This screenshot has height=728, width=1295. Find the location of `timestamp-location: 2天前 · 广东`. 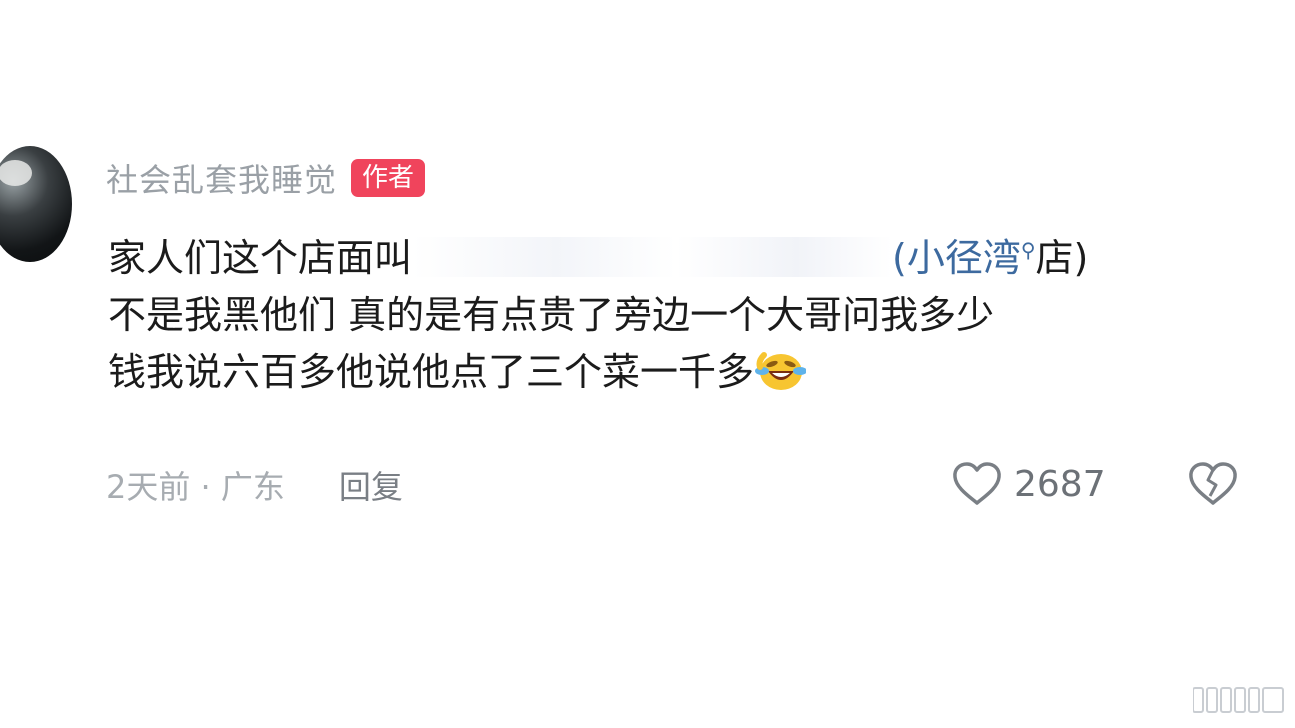

timestamp-location: 2天前 · 广东 is located at coordinates (195, 487).